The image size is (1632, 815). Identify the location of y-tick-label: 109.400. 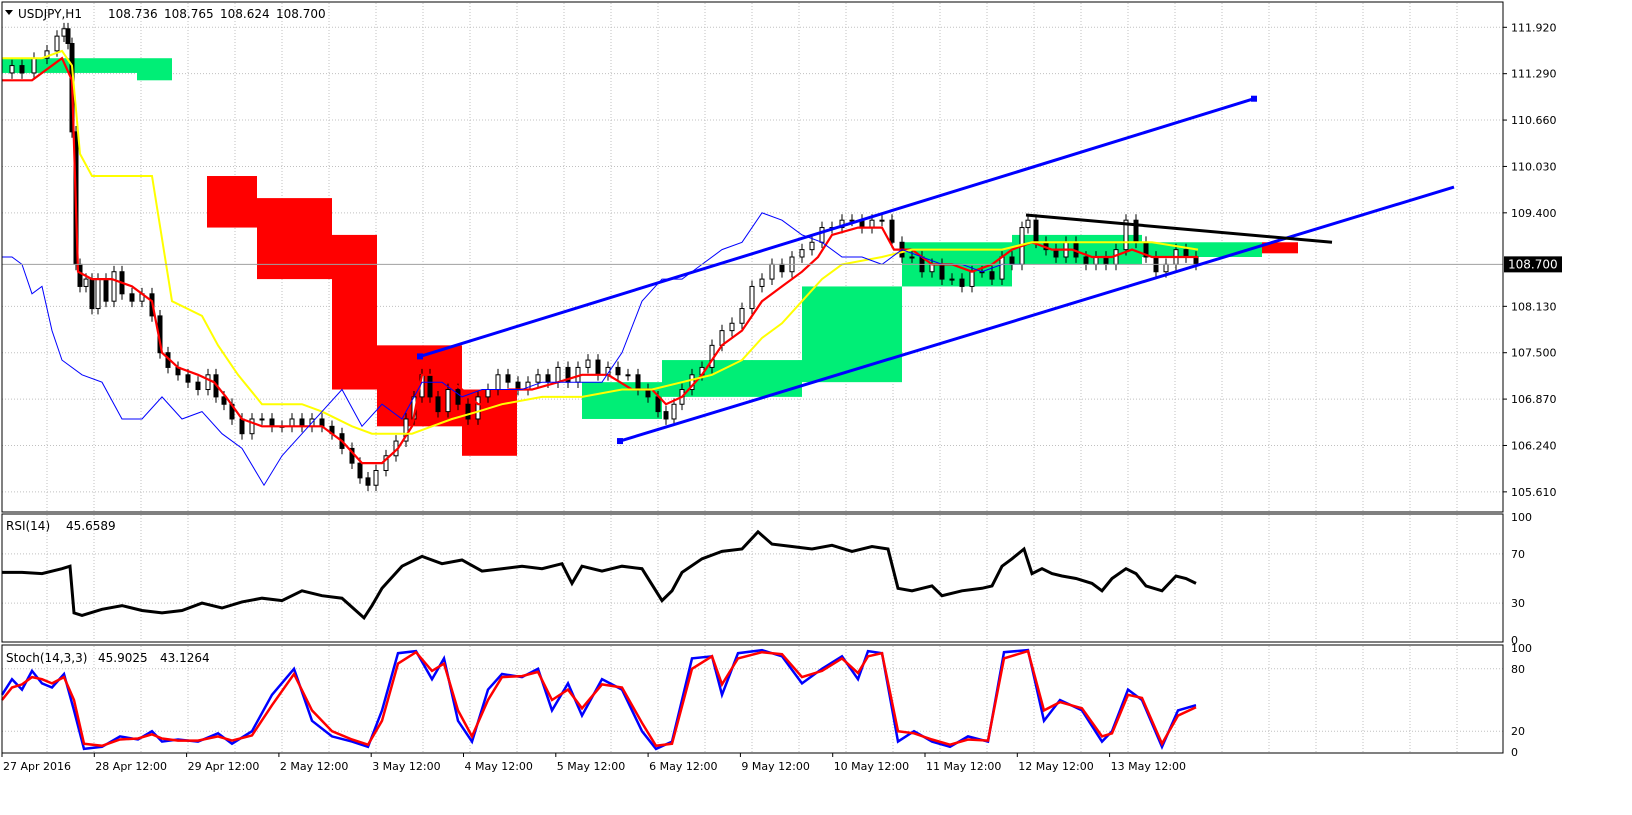
(1534, 213).